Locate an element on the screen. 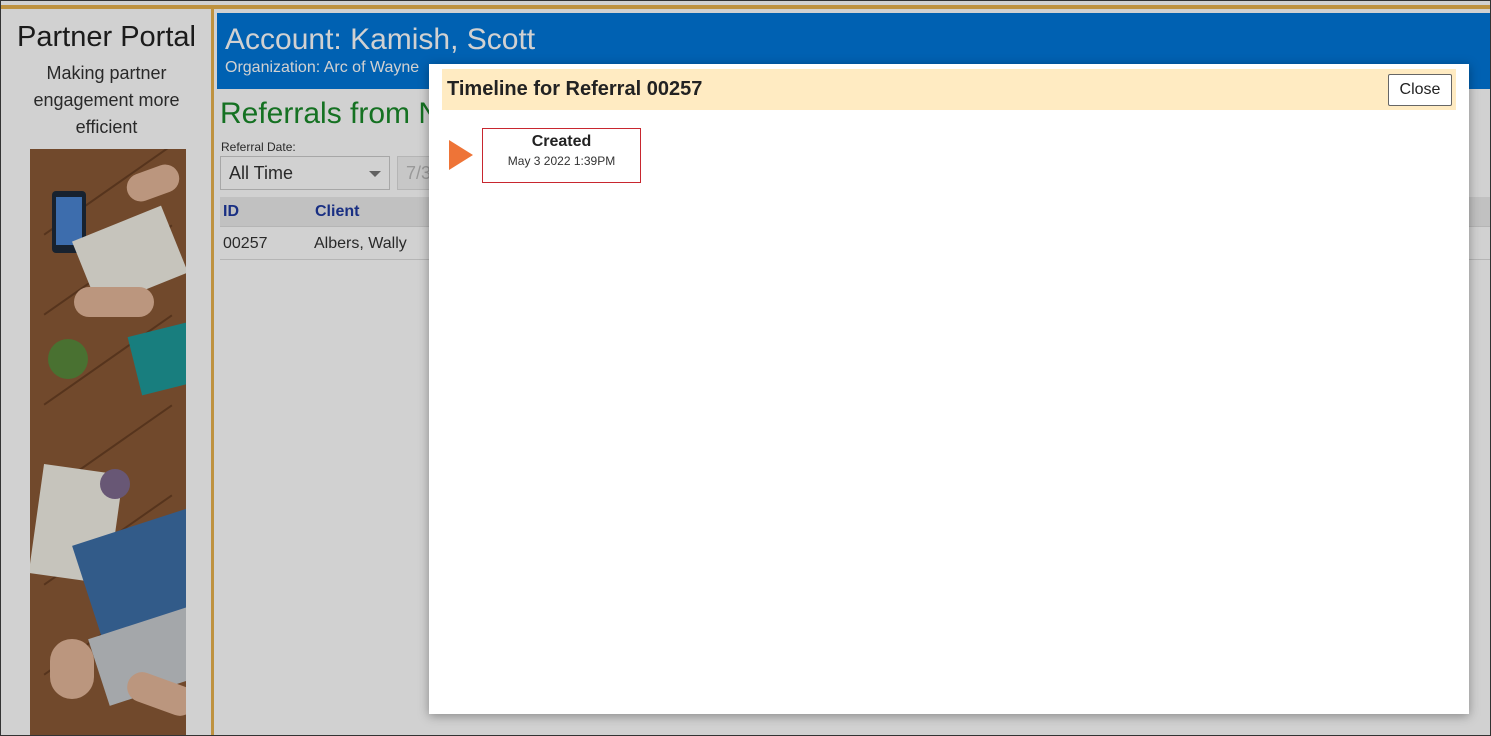 This screenshot has width=1491, height=736. timeline-event: Created May 3 2022 1:39PM is located at coordinates (561, 155).